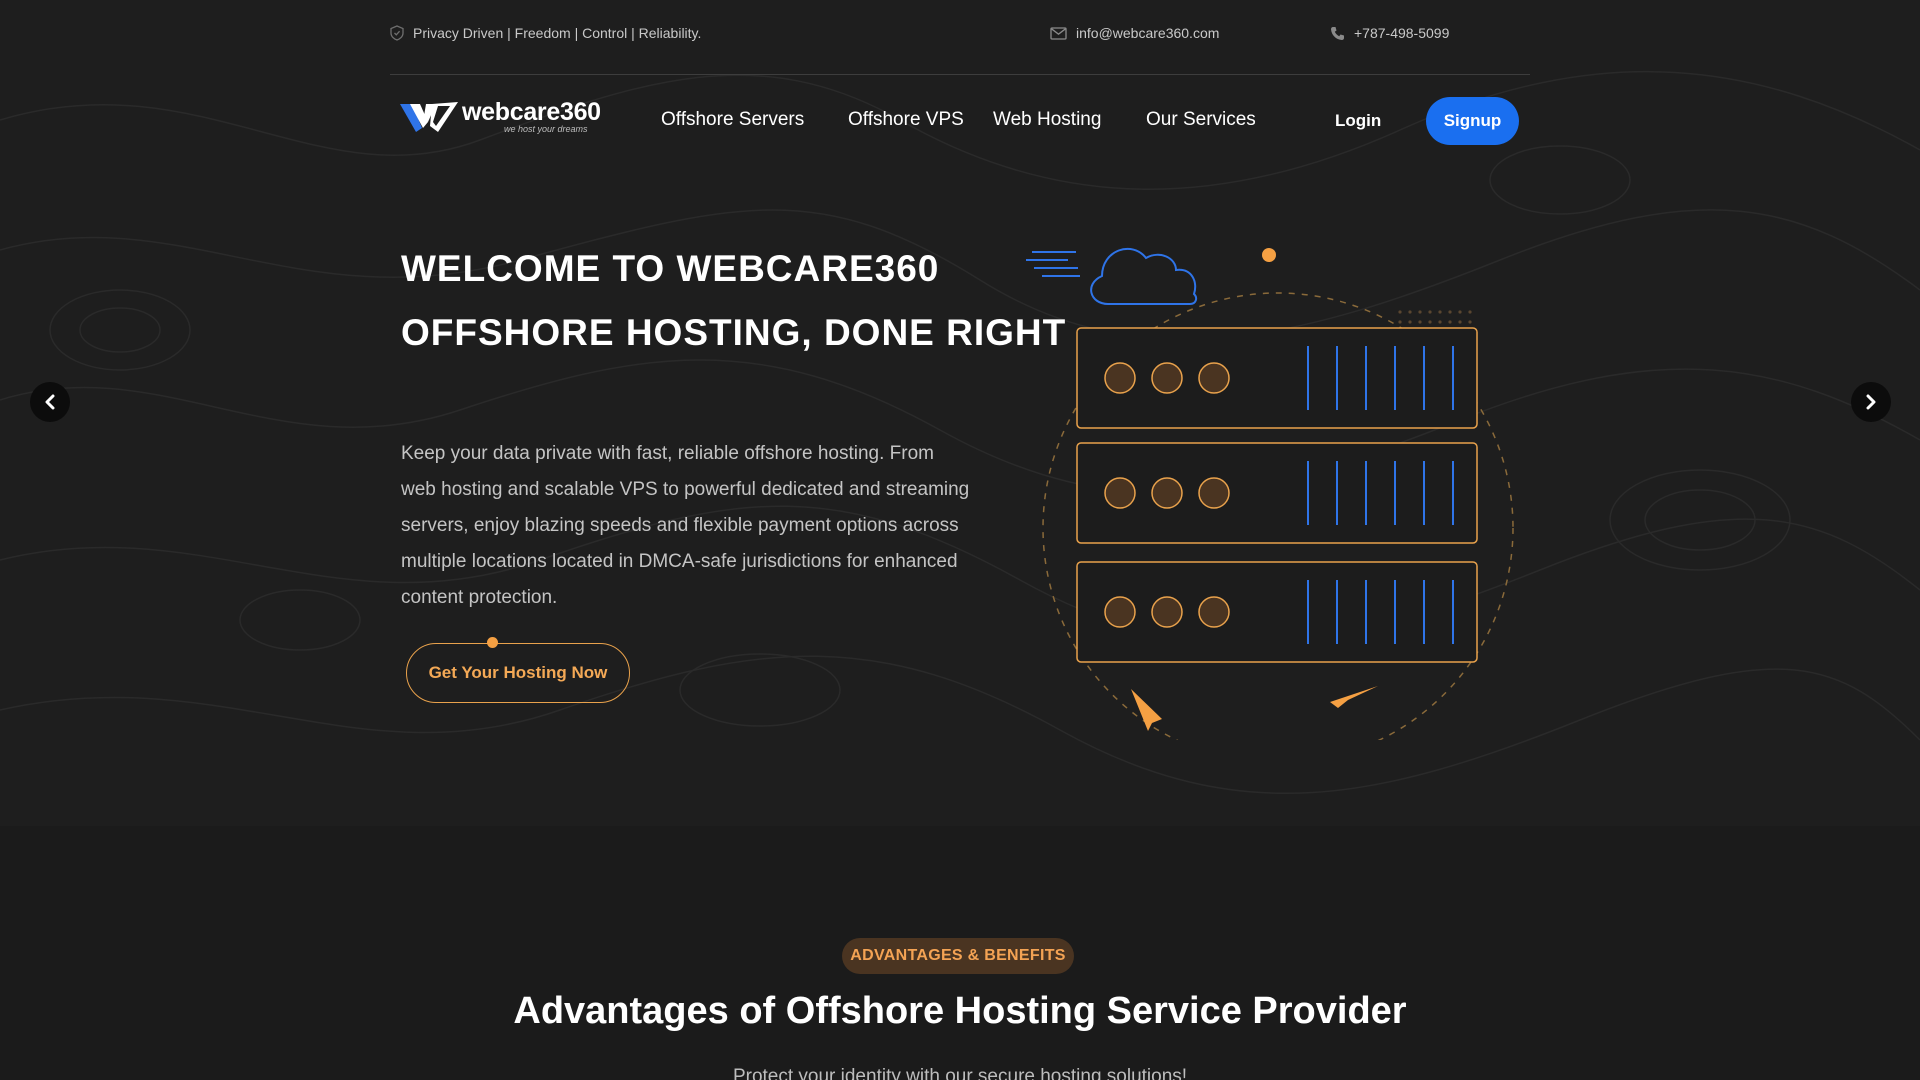  I want to click on hero-title-line-2: OFFSHORE HOSTING, DONE RIGHT, so click(734, 332).